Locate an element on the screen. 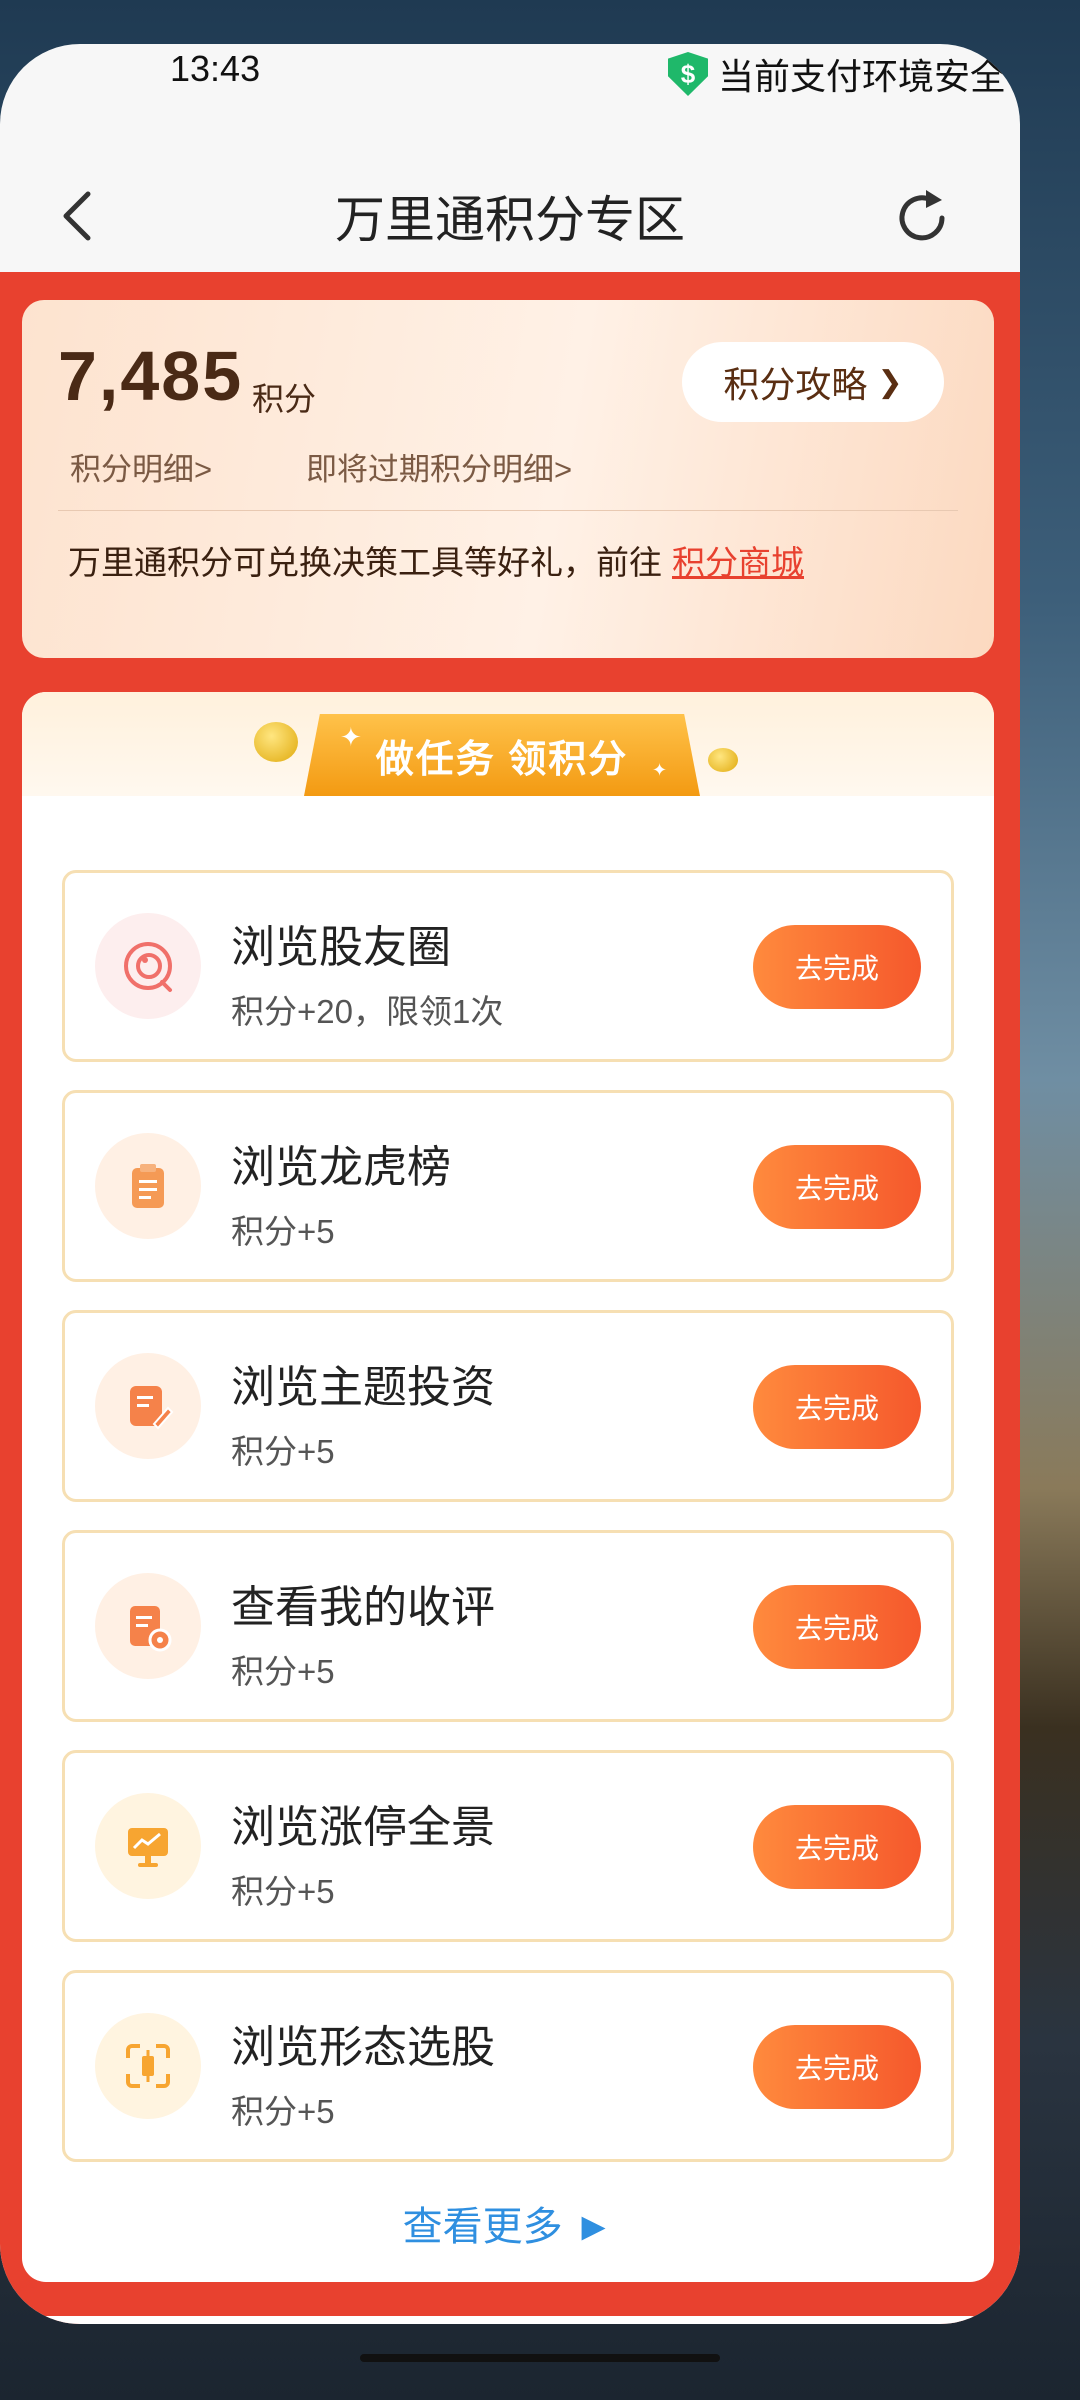 The width and height of the screenshot is (1080, 2400). task-title: 浏览形态选股 is located at coordinates (363, 2047).